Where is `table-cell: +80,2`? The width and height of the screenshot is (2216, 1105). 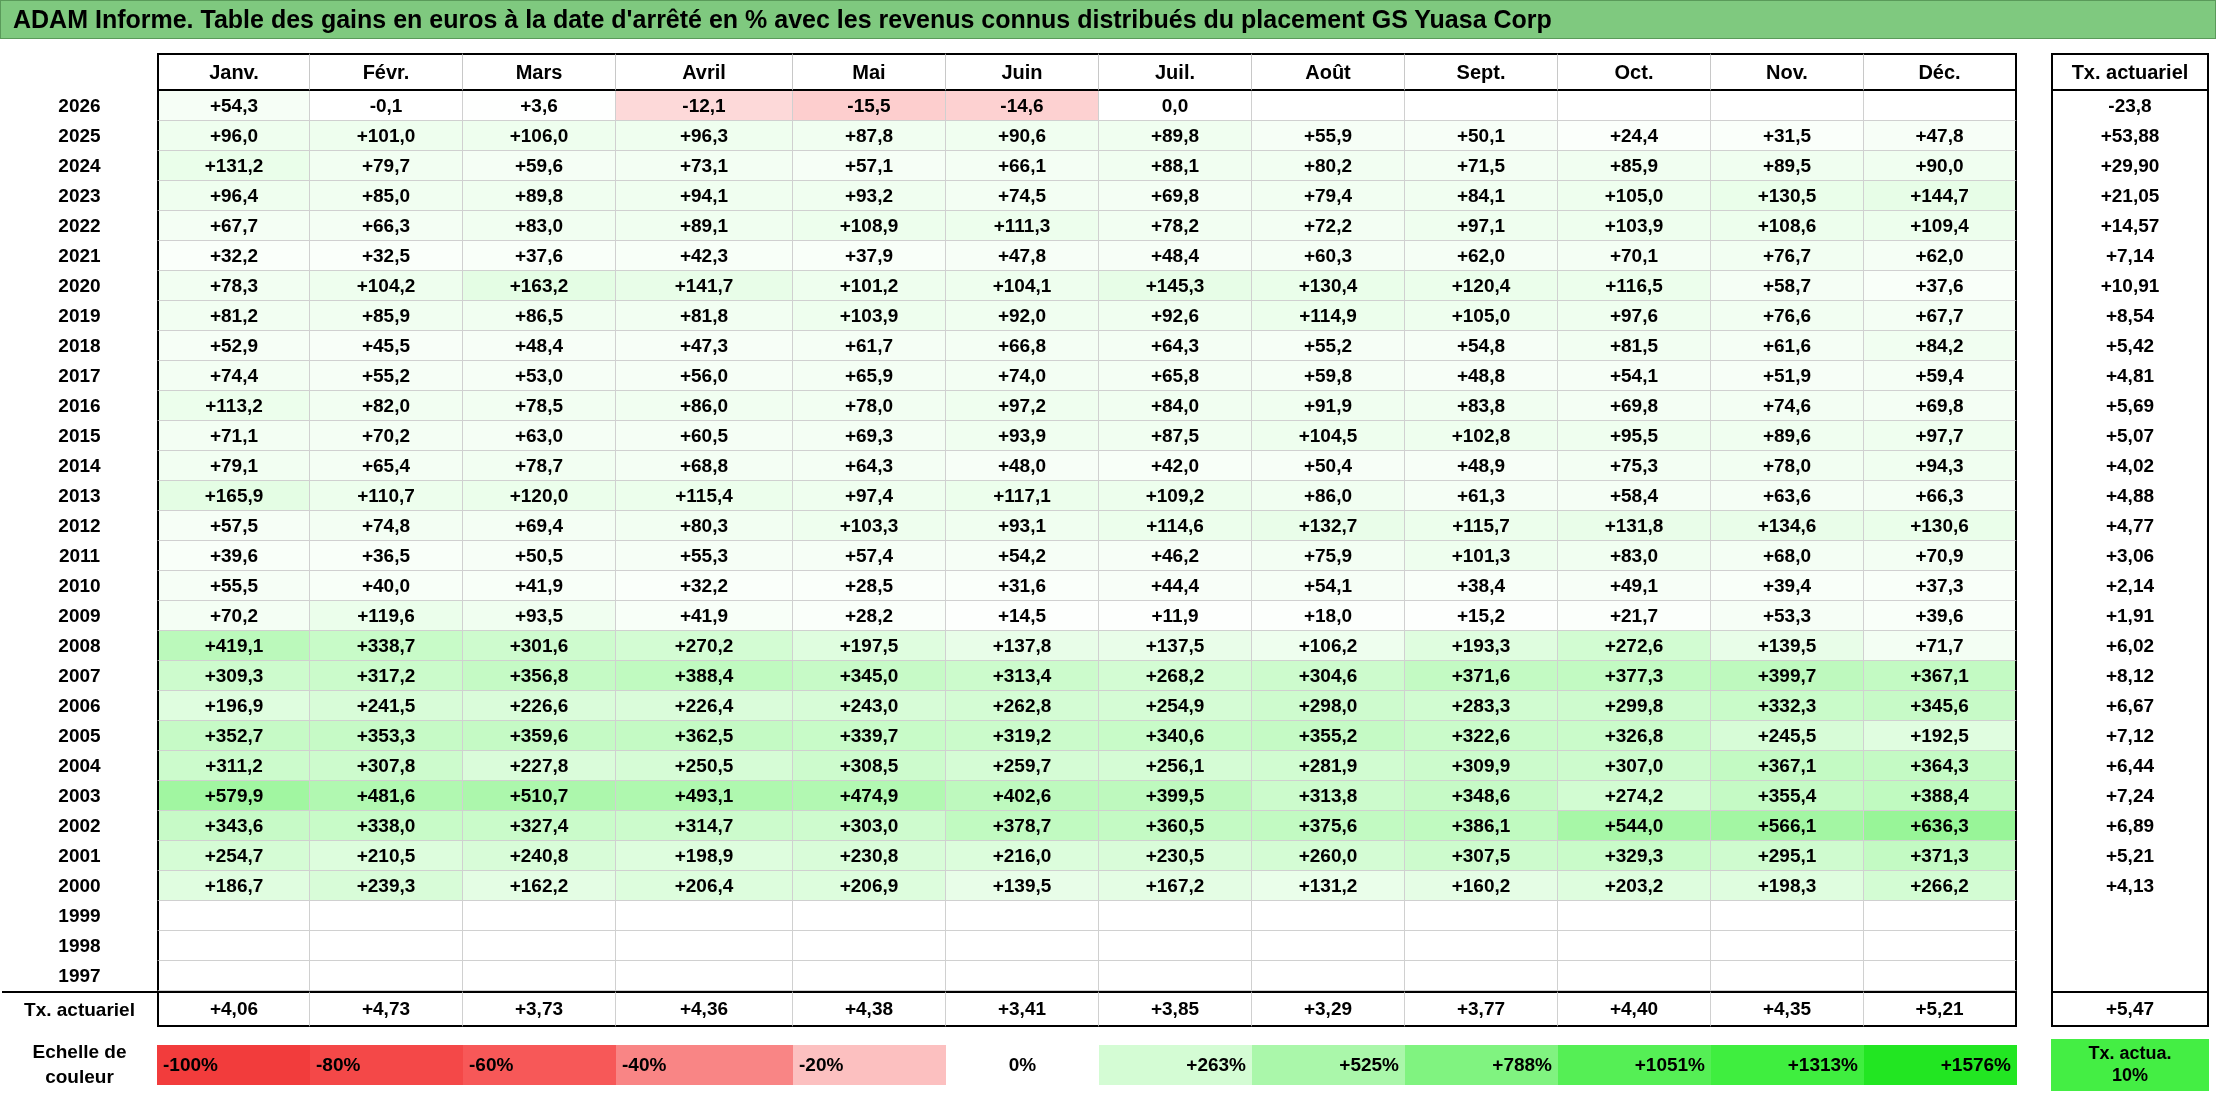 table-cell: +80,2 is located at coordinates (1328, 166).